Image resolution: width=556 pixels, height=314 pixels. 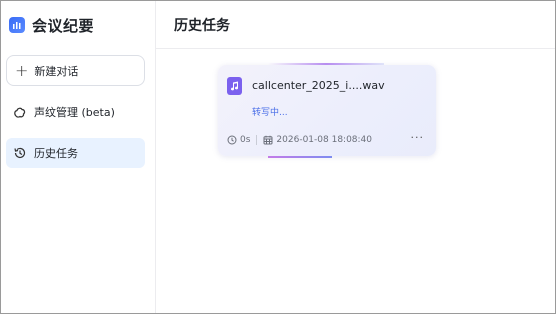 What do you see at coordinates (20, 112) in the screenshot?
I see `voiceprint-icon` at bounding box center [20, 112].